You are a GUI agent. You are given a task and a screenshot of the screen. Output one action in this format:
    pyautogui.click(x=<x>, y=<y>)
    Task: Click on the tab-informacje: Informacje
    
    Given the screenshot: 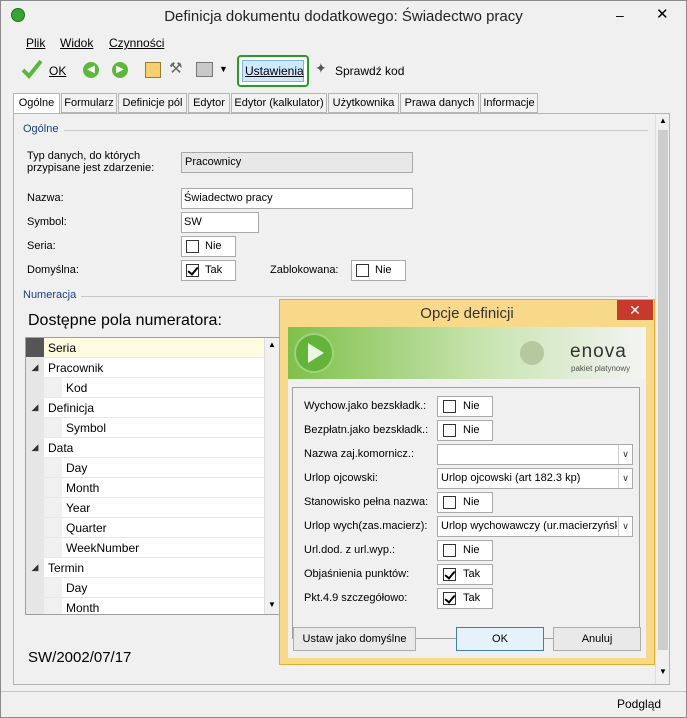 What is the action you would take?
    pyautogui.click(x=509, y=103)
    